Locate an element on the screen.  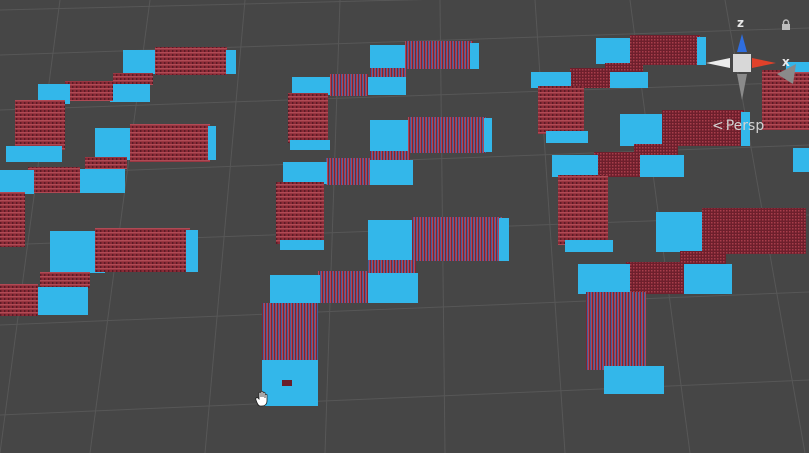
axis-x-cone is located at coordinates (764, 63).